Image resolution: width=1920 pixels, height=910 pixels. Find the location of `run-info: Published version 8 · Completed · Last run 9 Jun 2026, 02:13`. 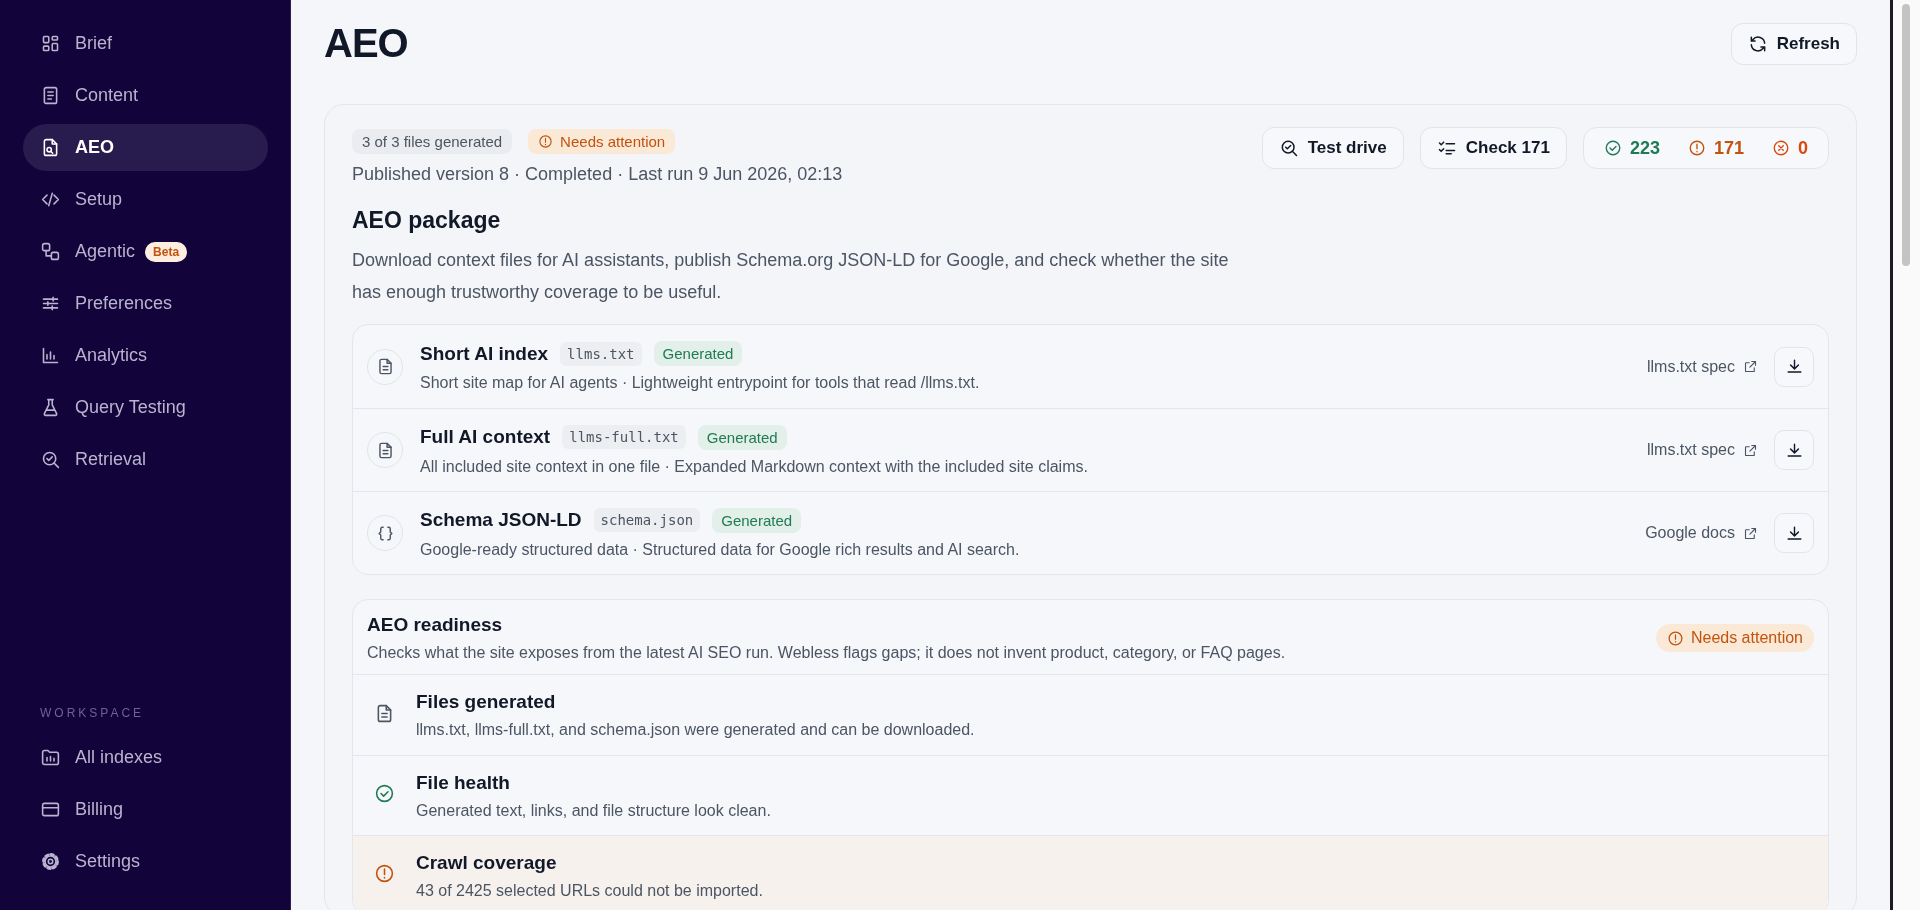

run-info: Published version 8 · Completed · Last run 9 Jun 2026, 02:13 is located at coordinates (597, 174).